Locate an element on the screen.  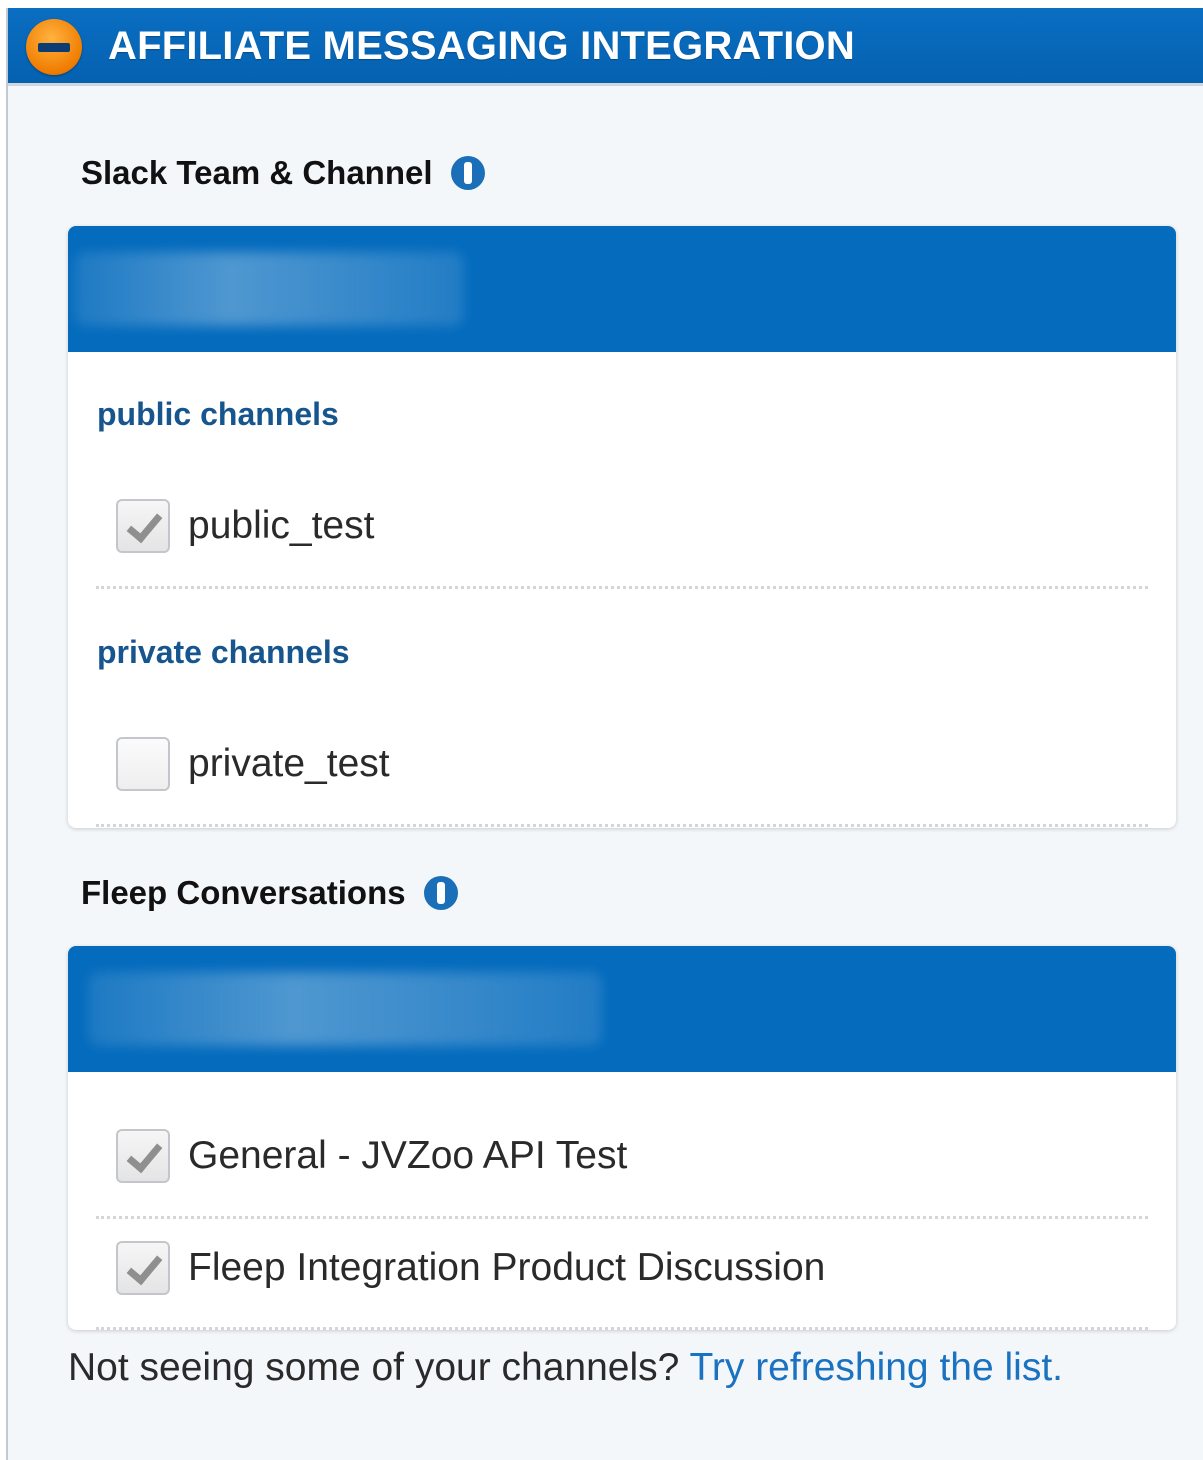
channel-row-public-test: public_test is located at coordinates (245, 526).